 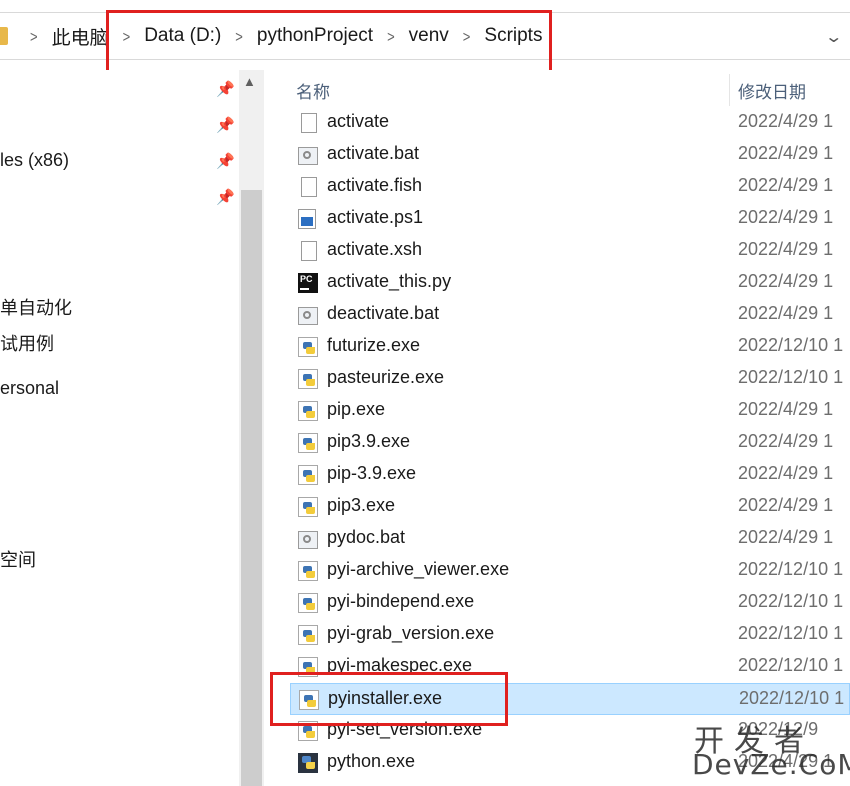 I want to click on file-row: pydoc.bat 2022/4/29 1, so click(x=570, y=539).